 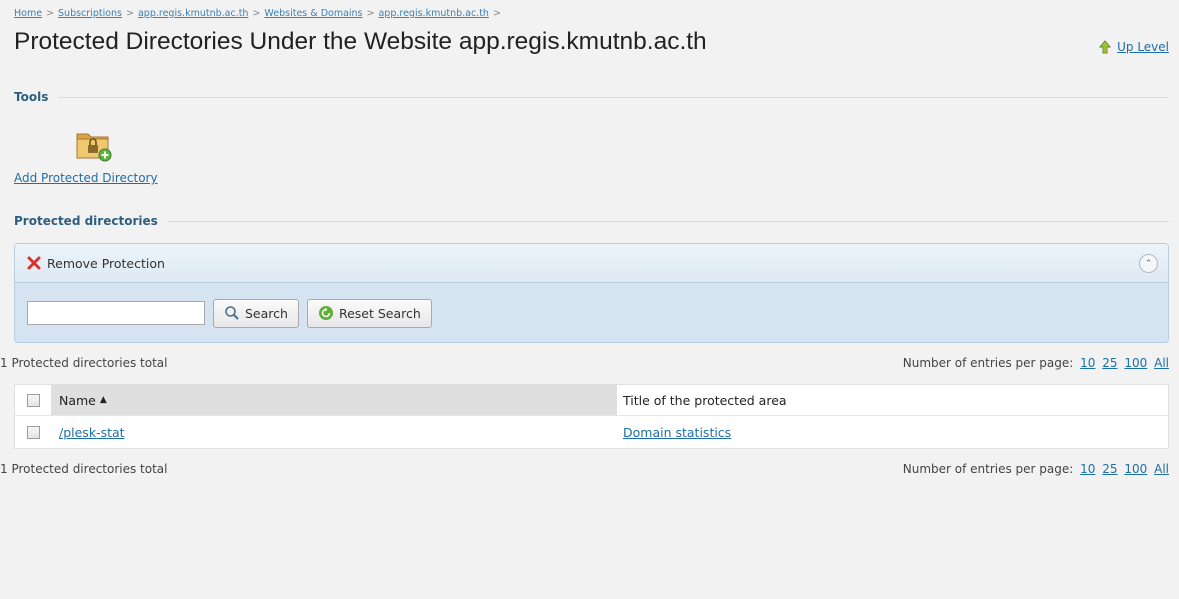 I want to click on table-header: Name ▲ Title of the protected area, so click(x=591, y=400).